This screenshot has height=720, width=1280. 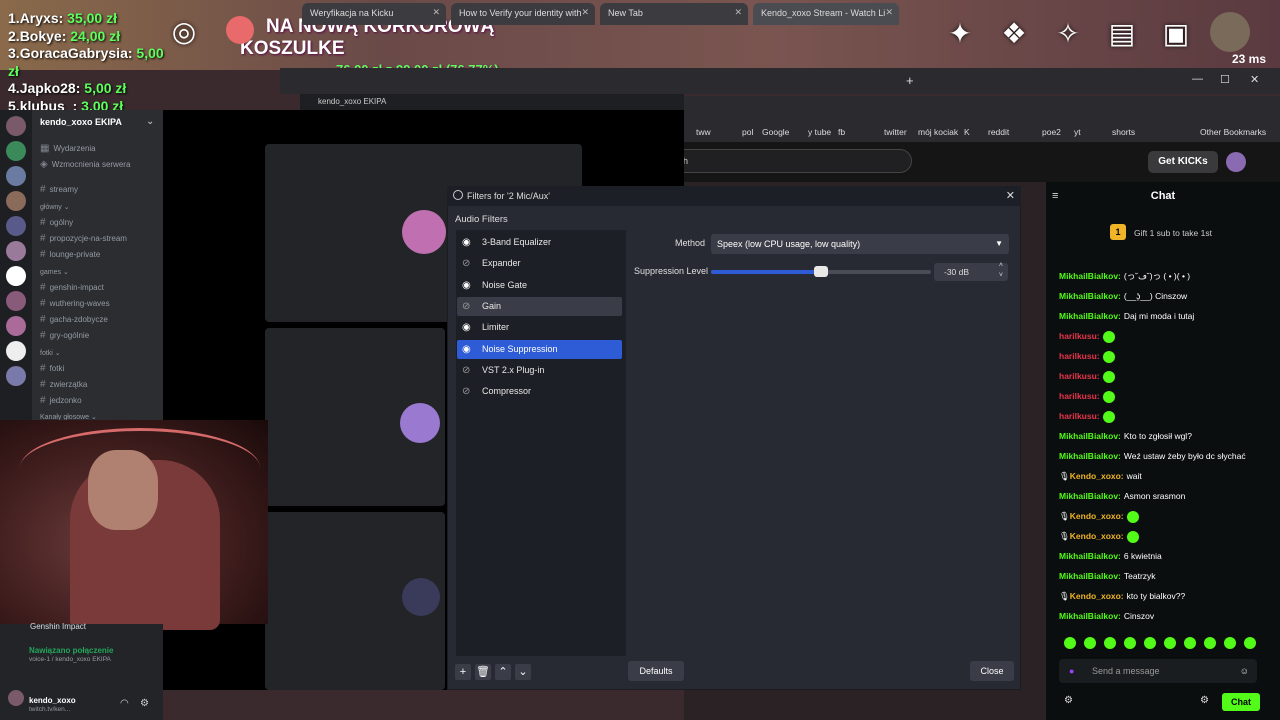 What do you see at coordinates (860, 244) in the screenshot?
I see `method-select: Speex (low CPU usage, low quality) ▼` at bounding box center [860, 244].